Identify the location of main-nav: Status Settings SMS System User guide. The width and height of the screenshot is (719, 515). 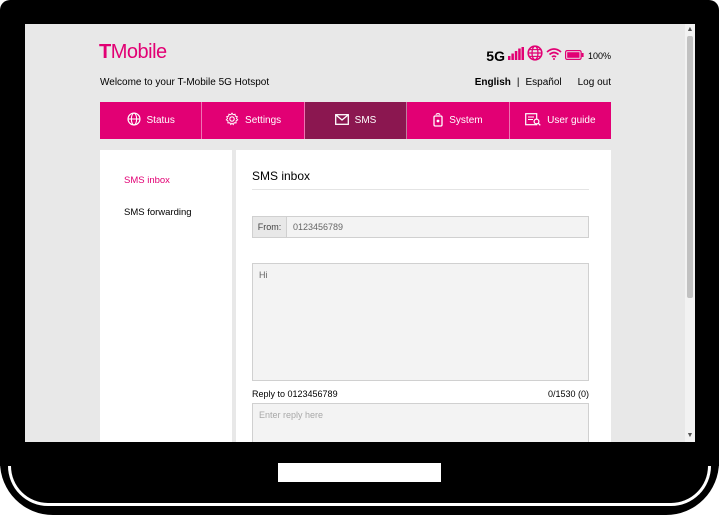
(355, 120).